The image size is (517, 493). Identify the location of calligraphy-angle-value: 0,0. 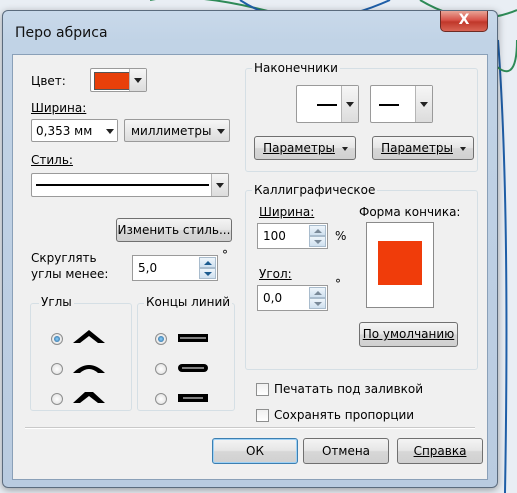
(273, 298).